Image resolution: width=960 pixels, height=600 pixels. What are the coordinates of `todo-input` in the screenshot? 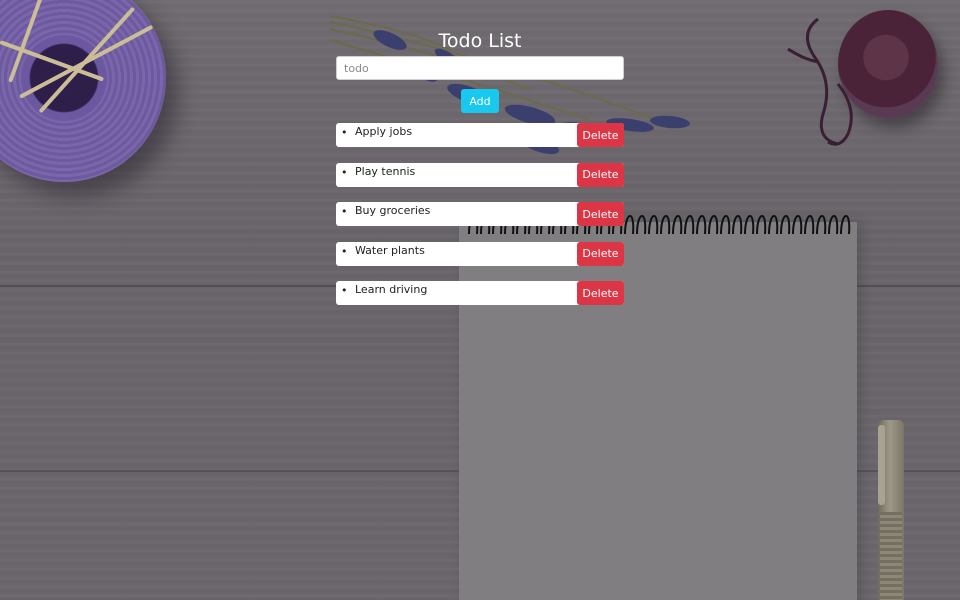 It's located at (480, 68).